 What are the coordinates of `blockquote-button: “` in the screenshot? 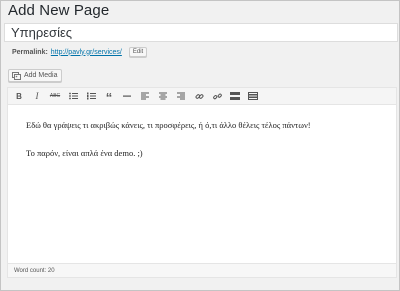 It's located at (109, 97).